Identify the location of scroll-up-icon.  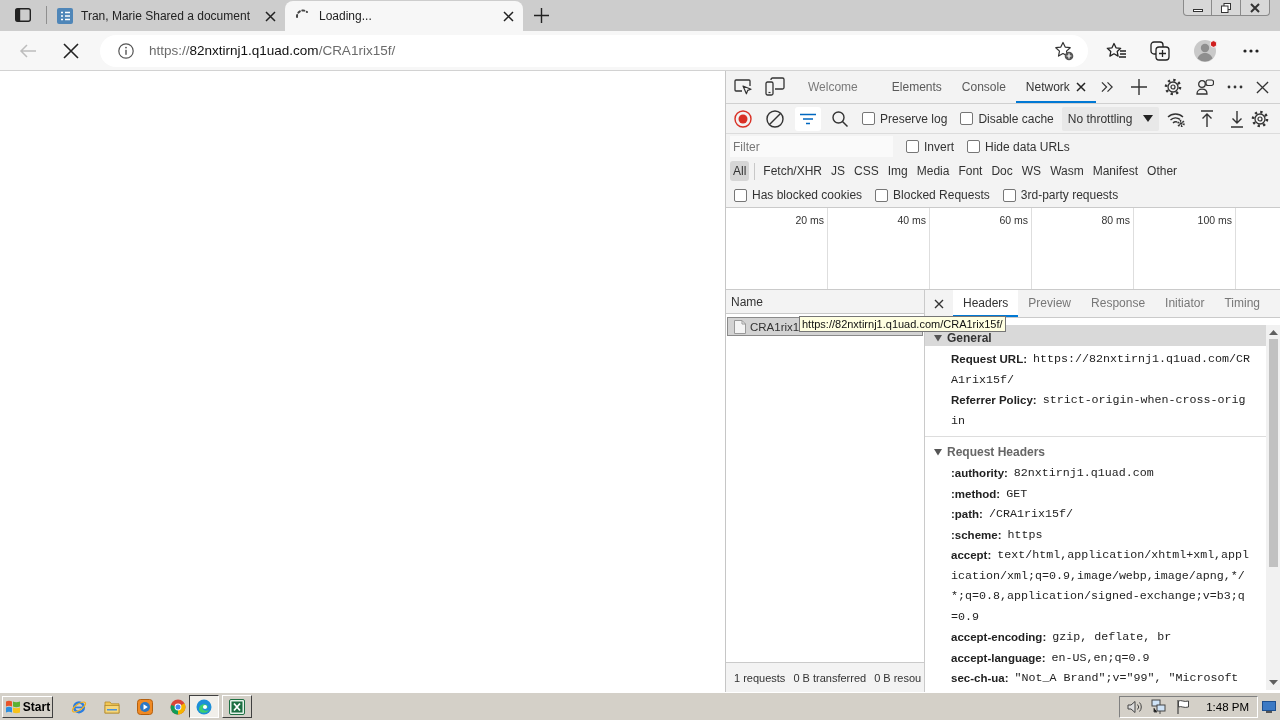
(1273, 332).